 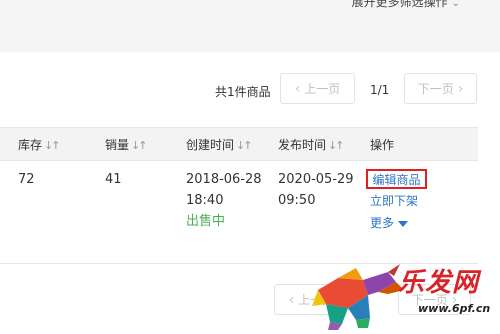 I want to click on next-page-label: 下一页, so click(x=435, y=89).